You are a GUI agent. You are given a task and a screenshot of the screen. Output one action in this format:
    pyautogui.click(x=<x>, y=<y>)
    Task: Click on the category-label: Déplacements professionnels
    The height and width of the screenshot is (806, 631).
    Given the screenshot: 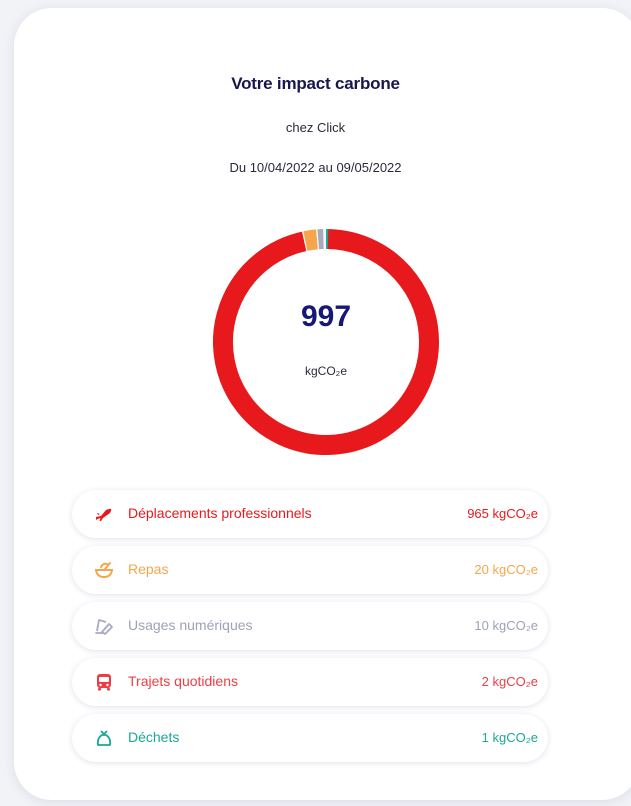 What is the action you would take?
    pyautogui.click(x=220, y=513)
    